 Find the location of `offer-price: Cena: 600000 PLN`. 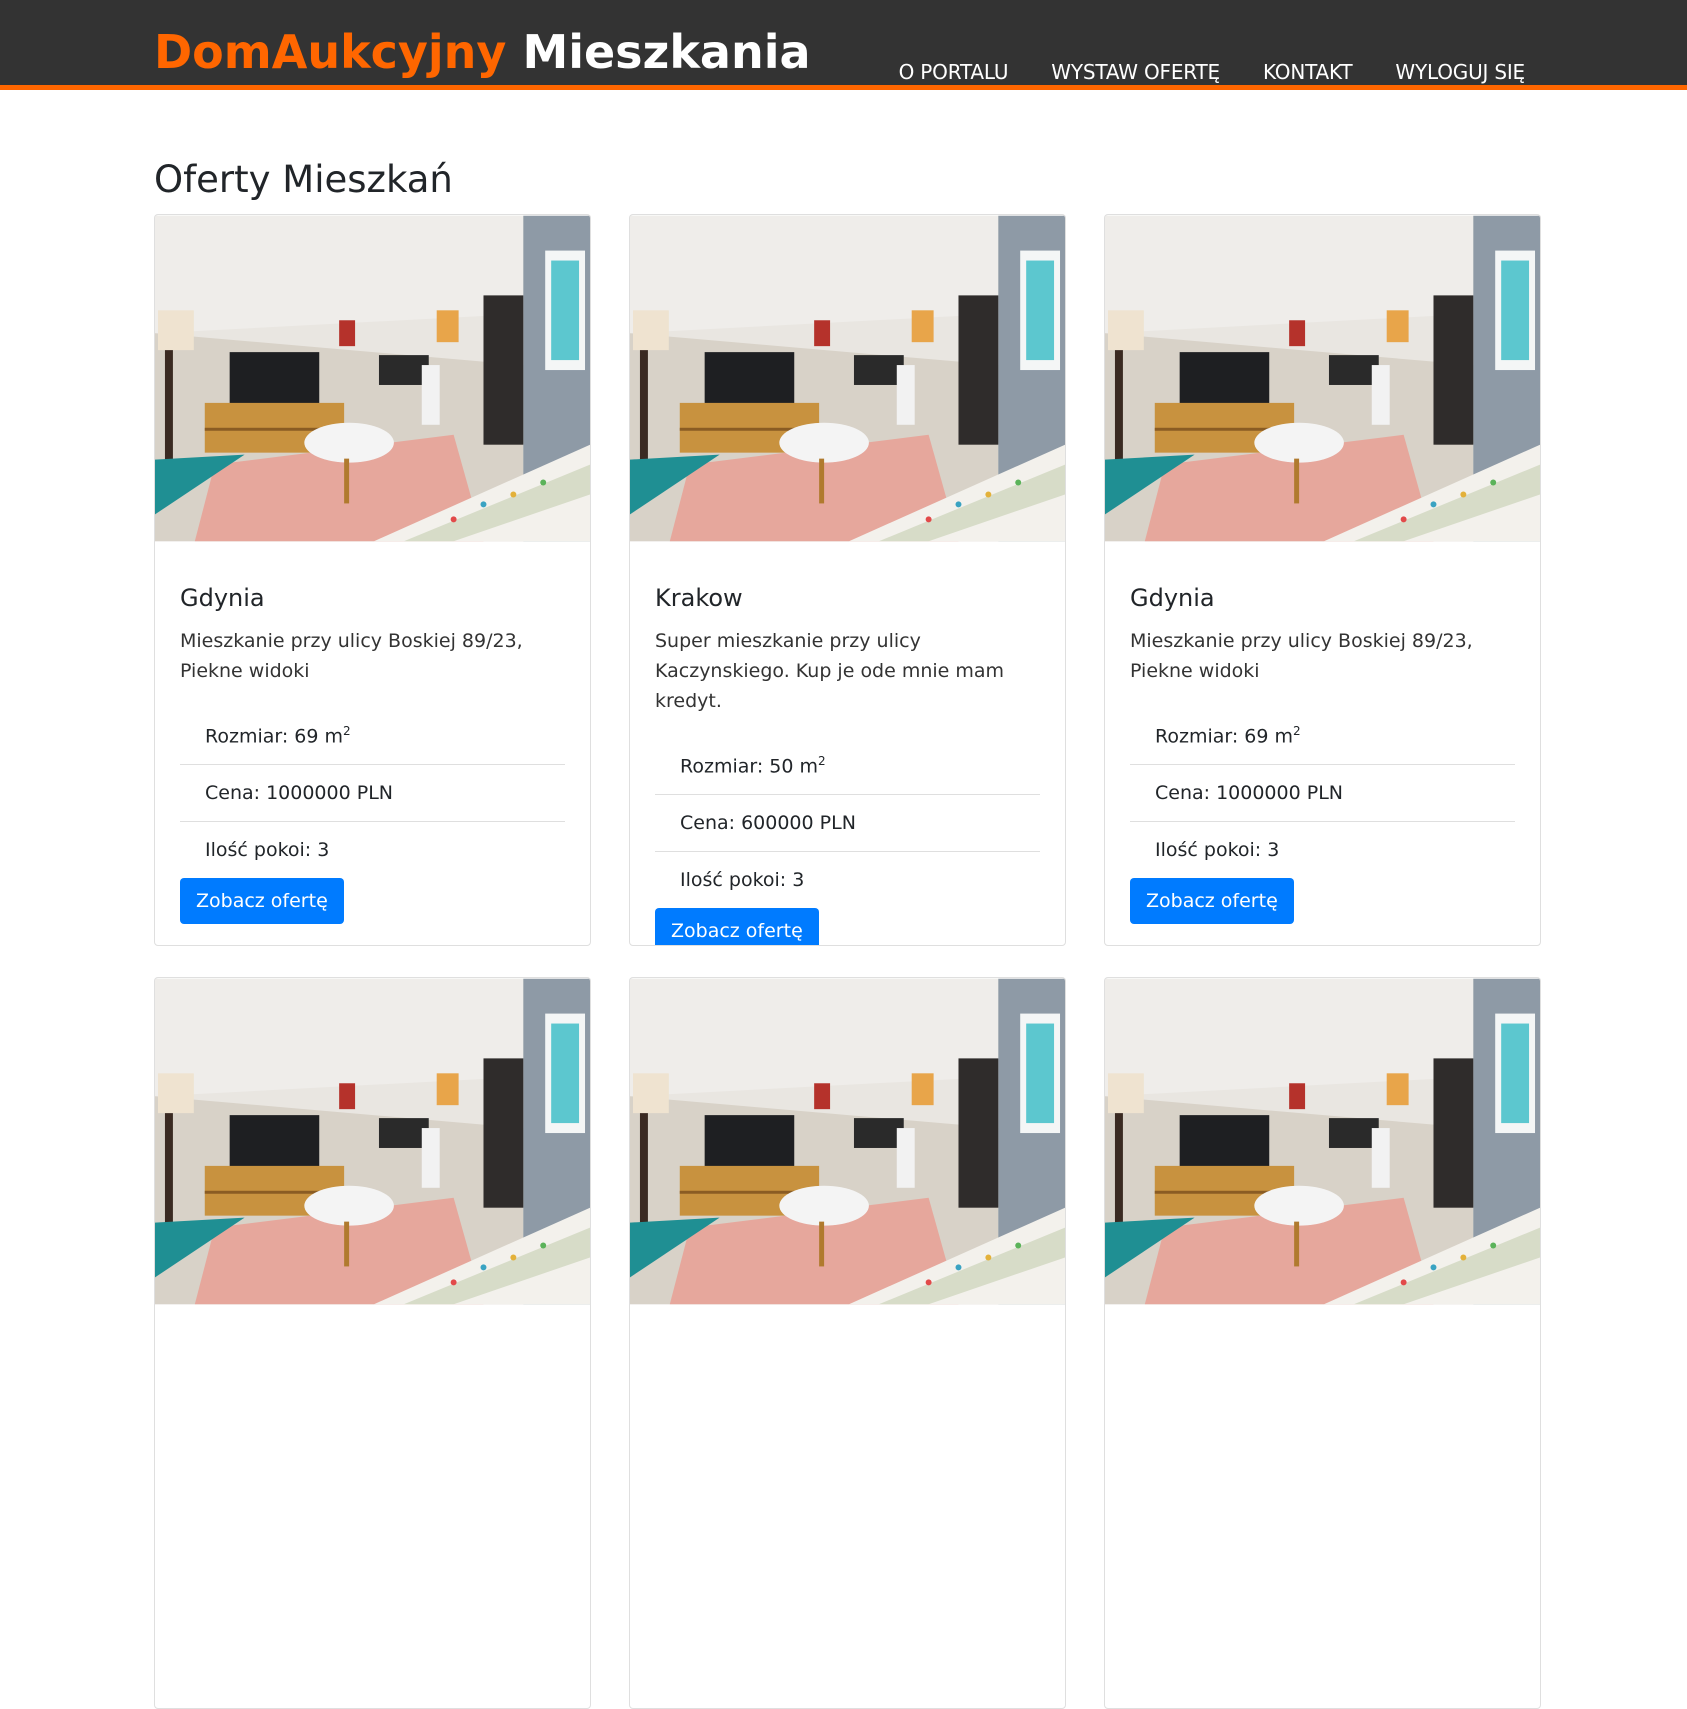

offer-price: Cena: 600000 PLN is located at coordinates (847, 824).